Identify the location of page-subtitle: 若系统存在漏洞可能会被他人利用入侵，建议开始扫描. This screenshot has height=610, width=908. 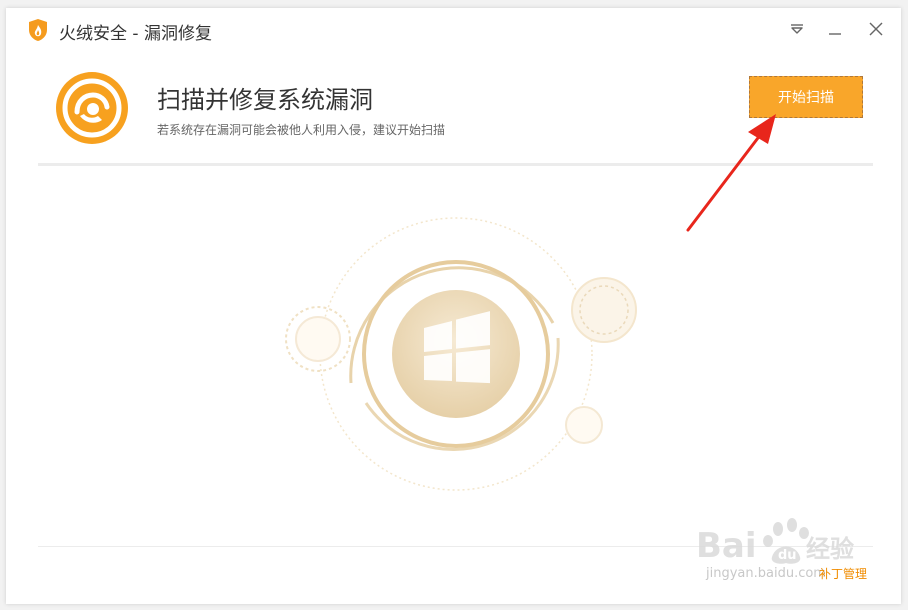
(301, 130).